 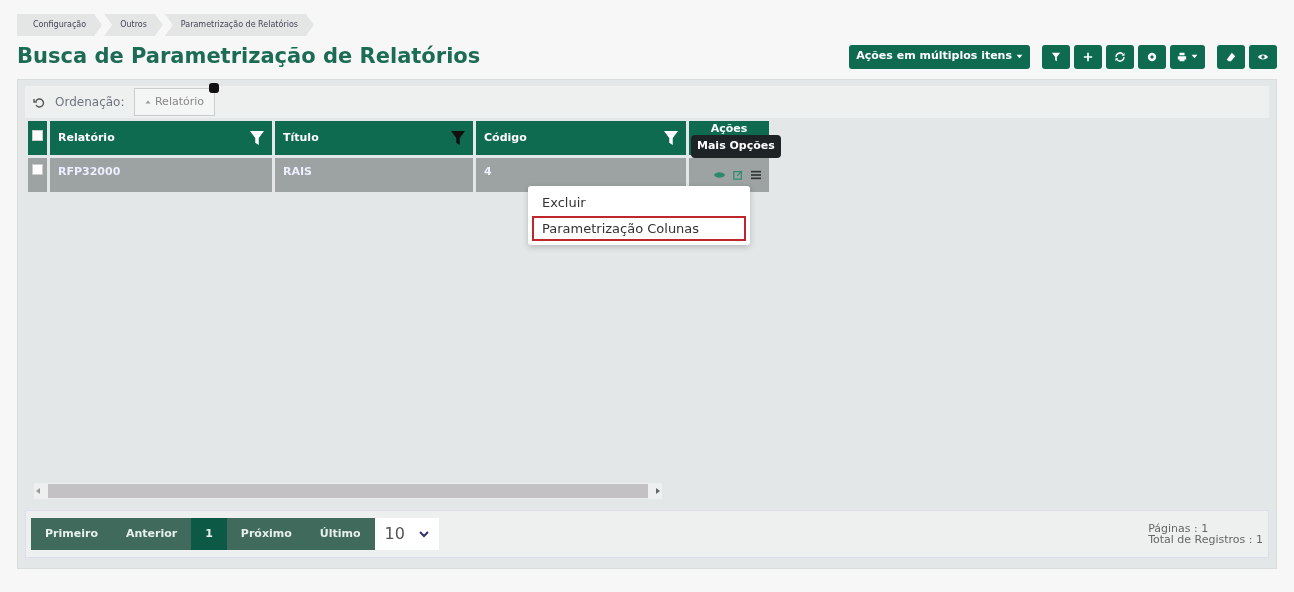 What do you see at coordinates (1187, 56) in the screenshot?
I see `printer-button` at bounding box center [1187, 56].